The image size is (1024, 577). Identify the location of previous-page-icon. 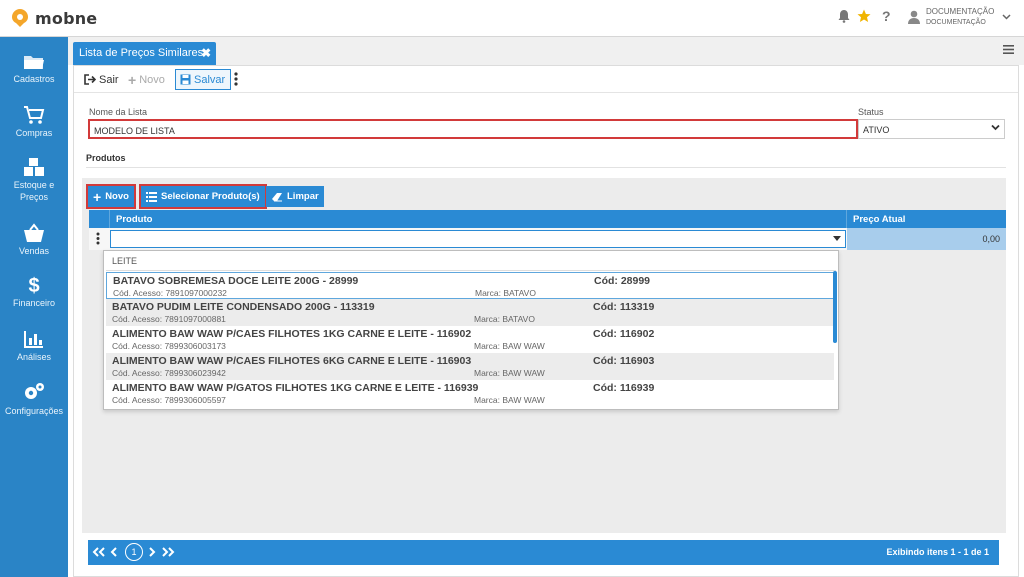
(114, 552).